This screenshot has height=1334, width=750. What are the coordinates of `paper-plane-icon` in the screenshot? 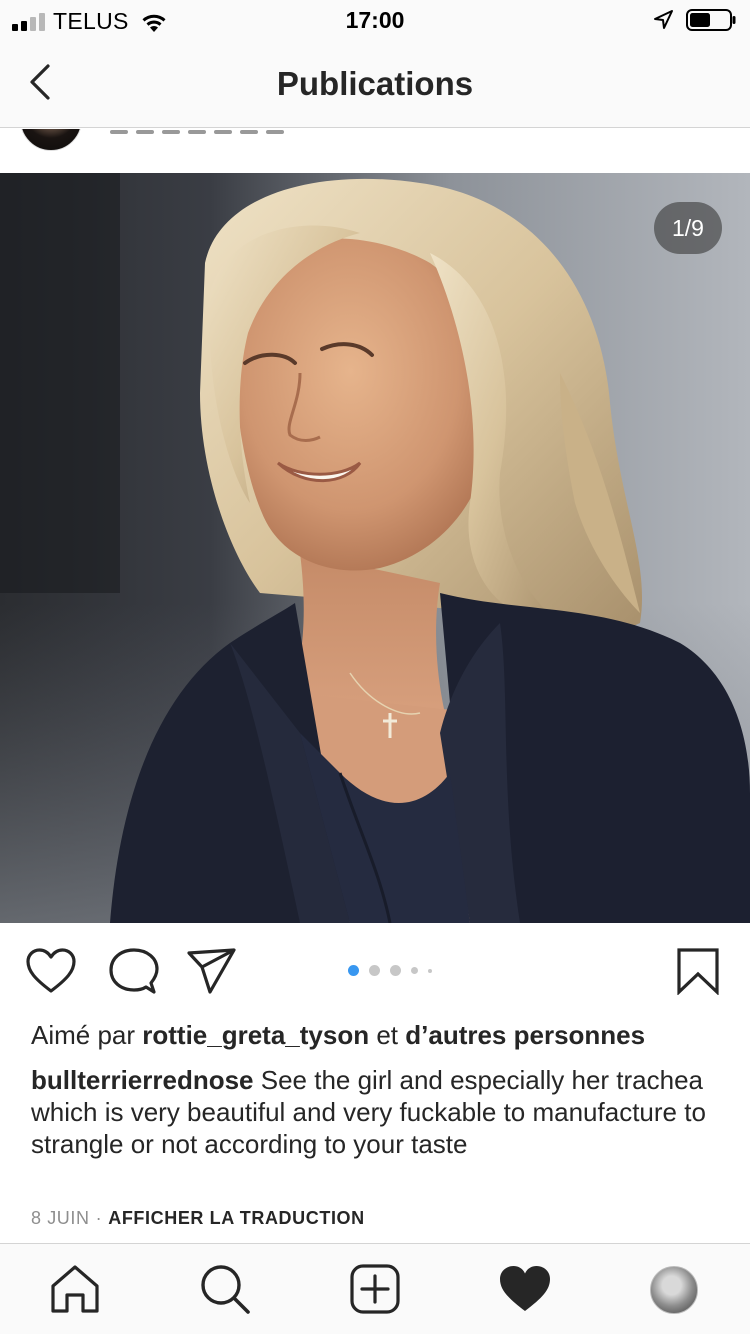 It's located at (212, 971).